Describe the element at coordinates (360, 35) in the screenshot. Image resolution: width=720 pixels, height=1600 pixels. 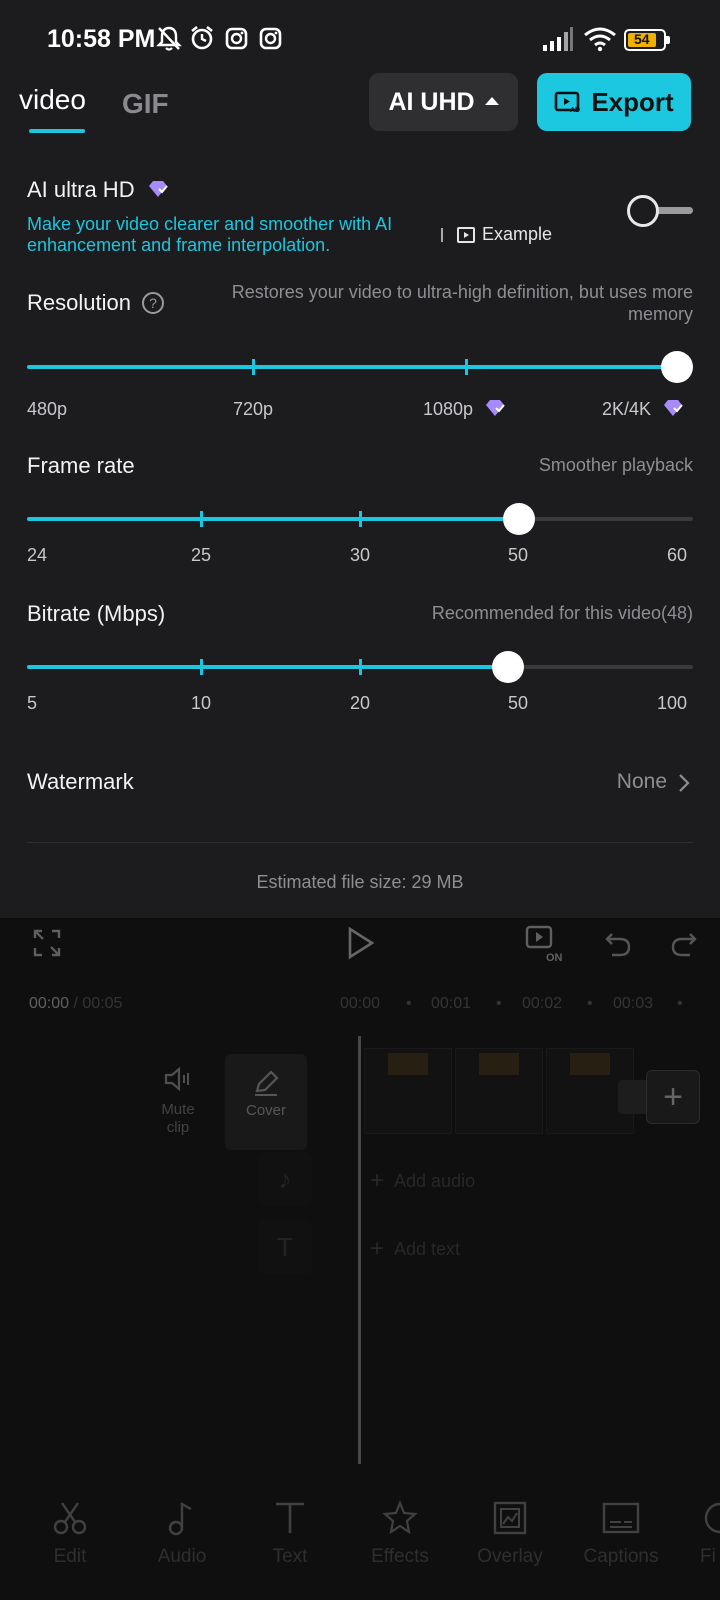
I see `status-bar: 10:58 PM 54` at that location.